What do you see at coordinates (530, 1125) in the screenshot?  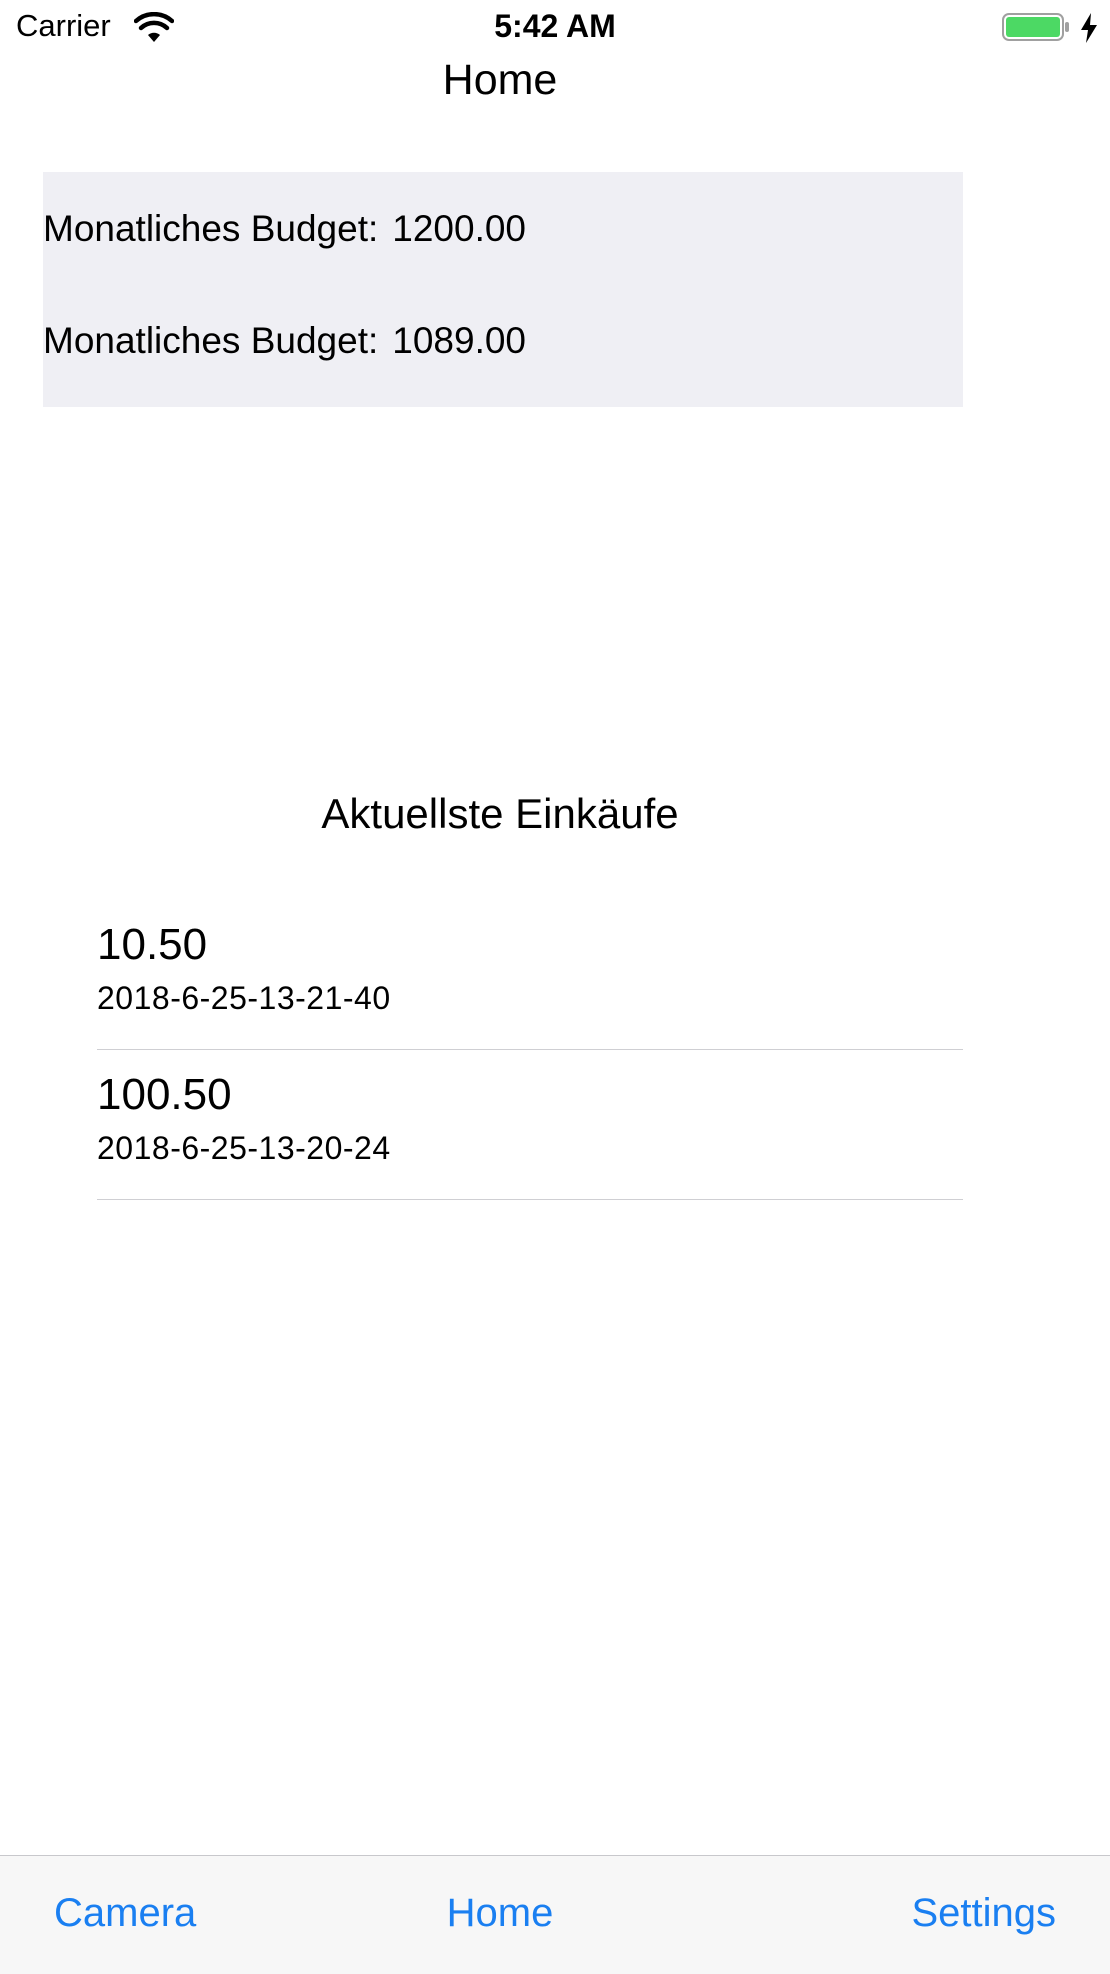 I see `list-item: 100.50 2018-6-25-13-20-24` at bounding box center [530, 1125].